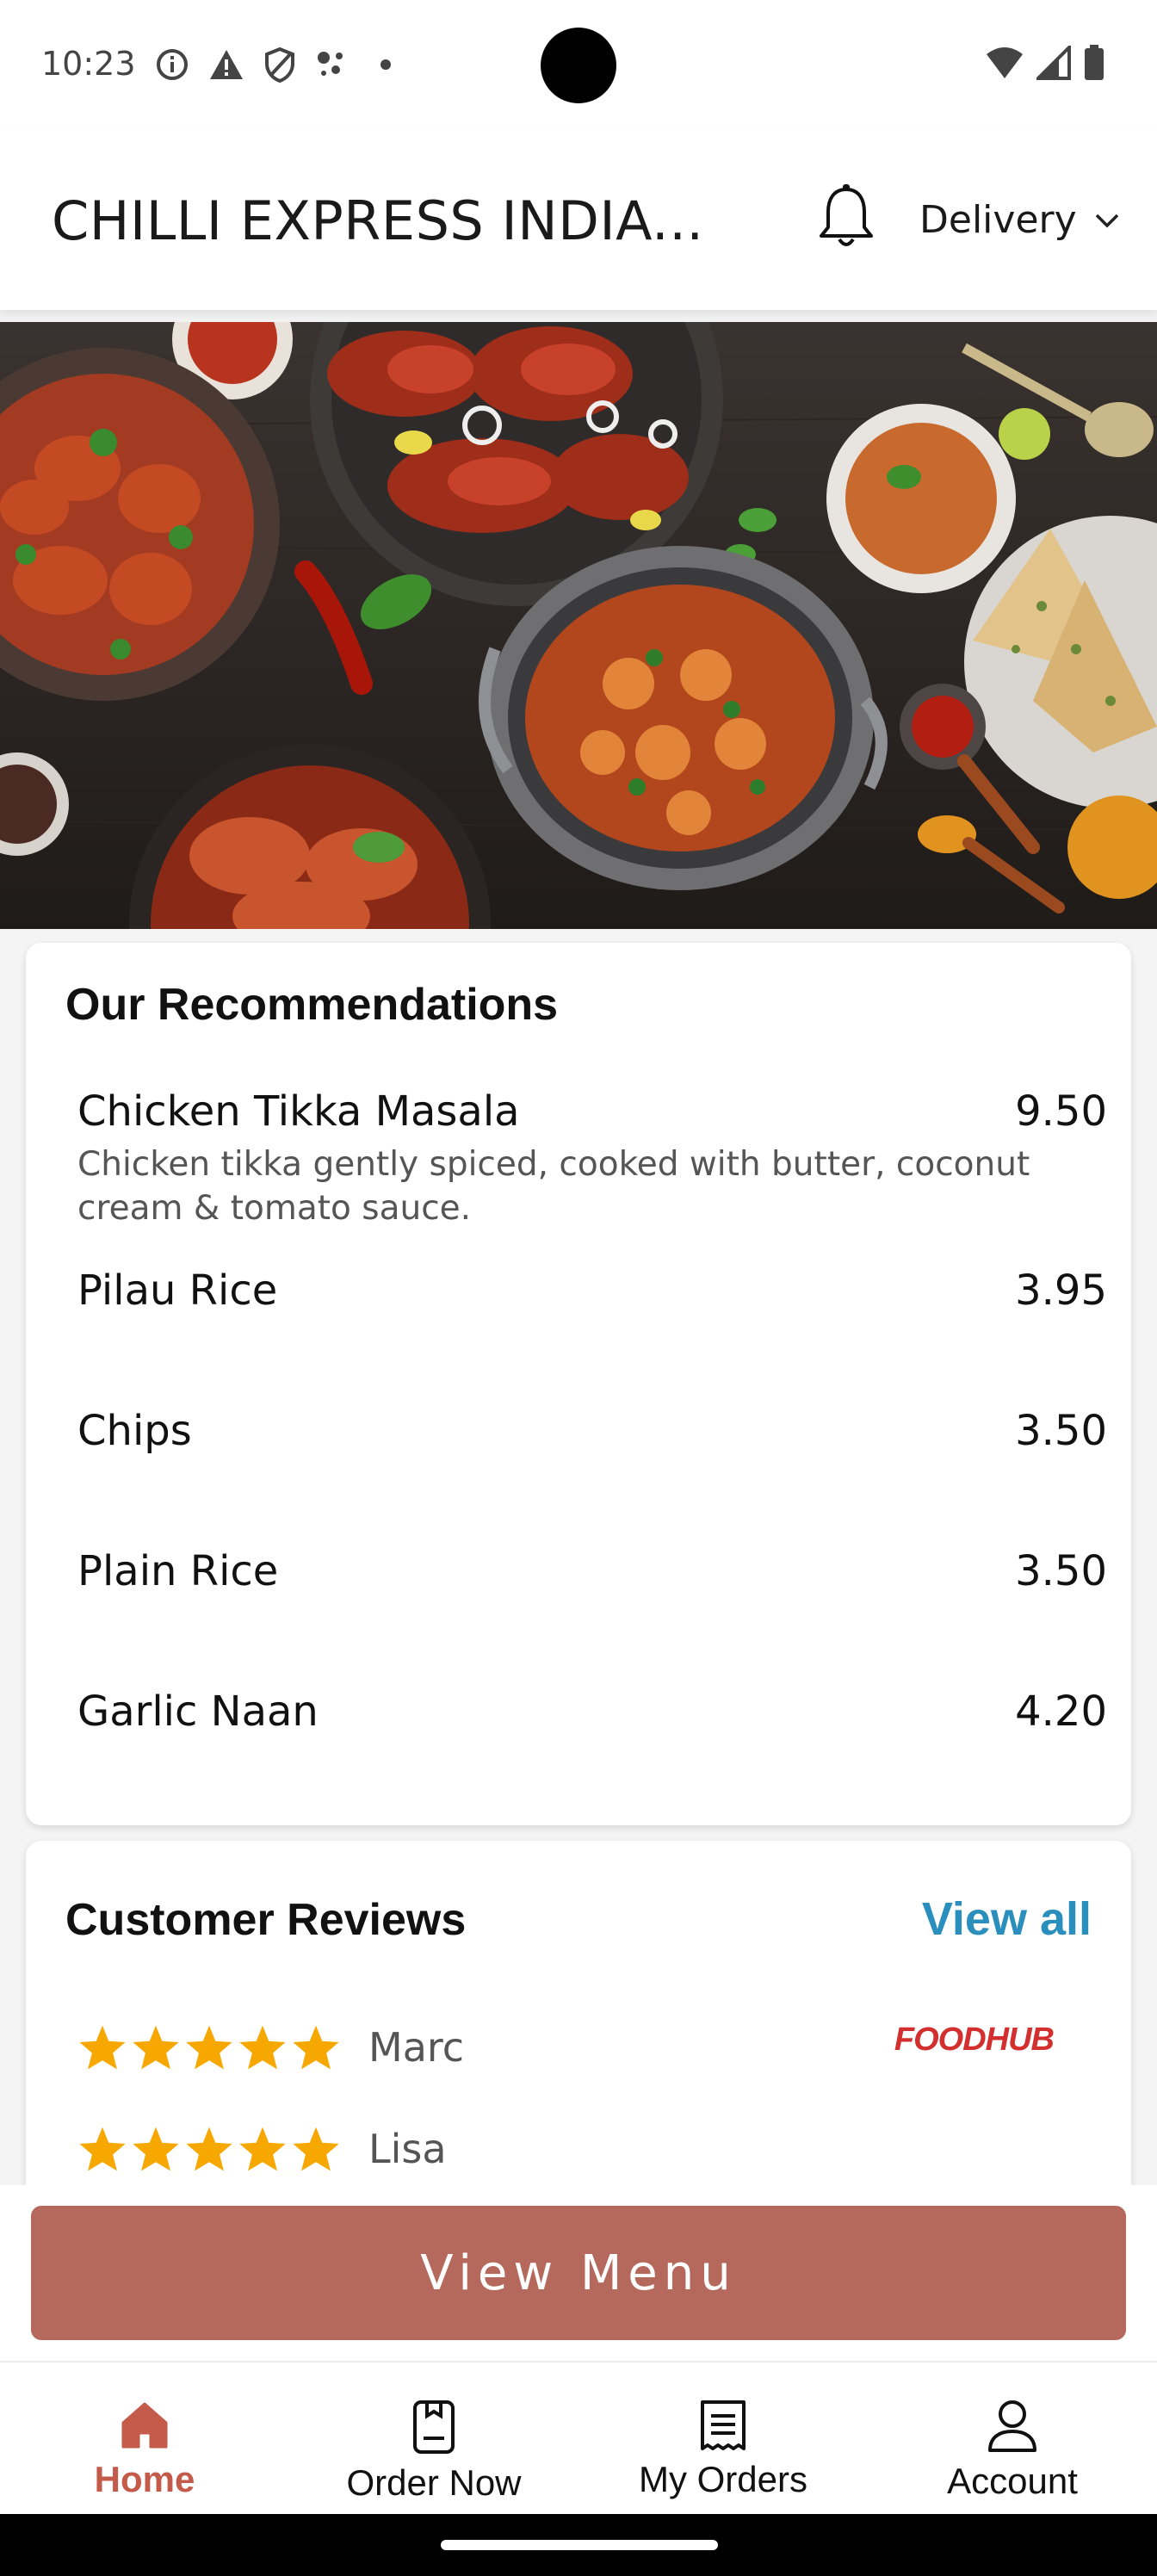  What do you see at coordinates (723, 2425) in the screenshot?
I see `receipt-icon` at bounding box center [723, 2425].